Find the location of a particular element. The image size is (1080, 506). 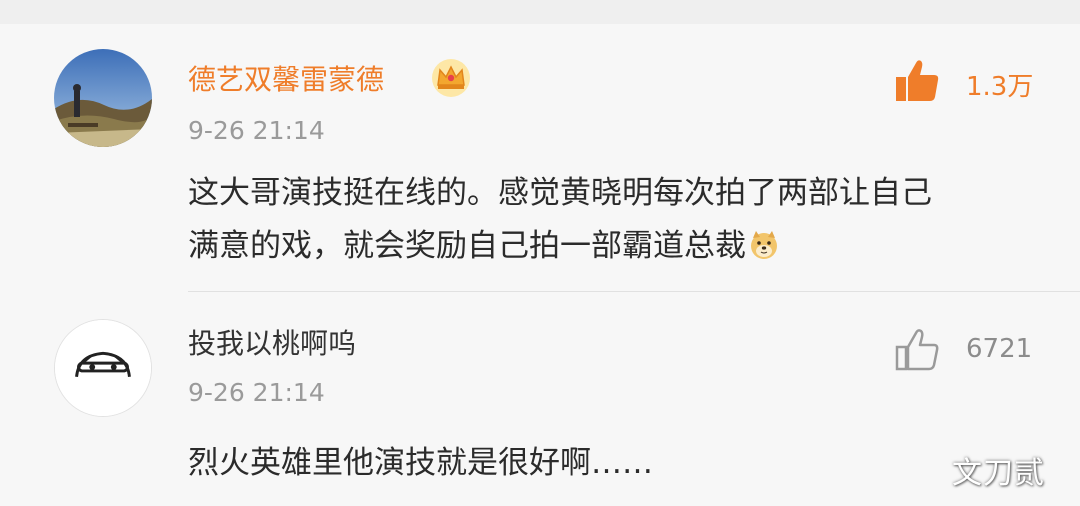

username: 投我以桃啊呜 is located at coordinates (272, 344).